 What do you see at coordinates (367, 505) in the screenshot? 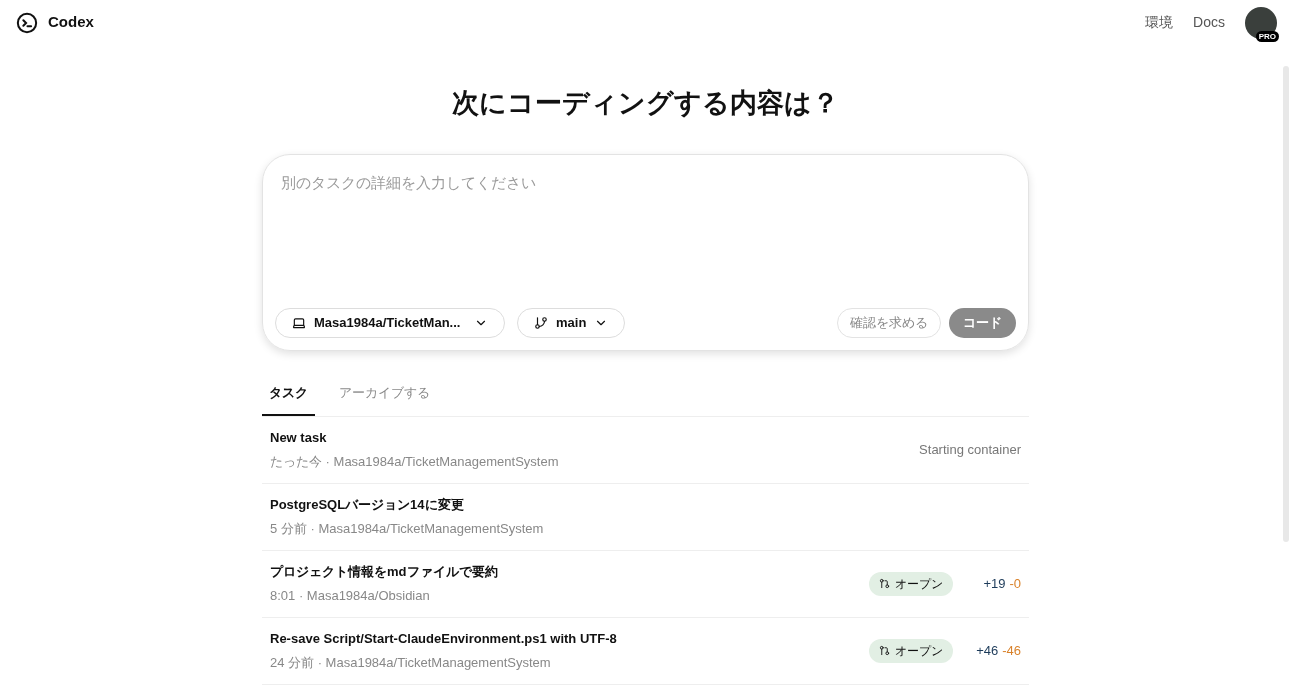
I see `task-title: PostgreSQLバージョン14に変更` at bounding box center [367, 505].